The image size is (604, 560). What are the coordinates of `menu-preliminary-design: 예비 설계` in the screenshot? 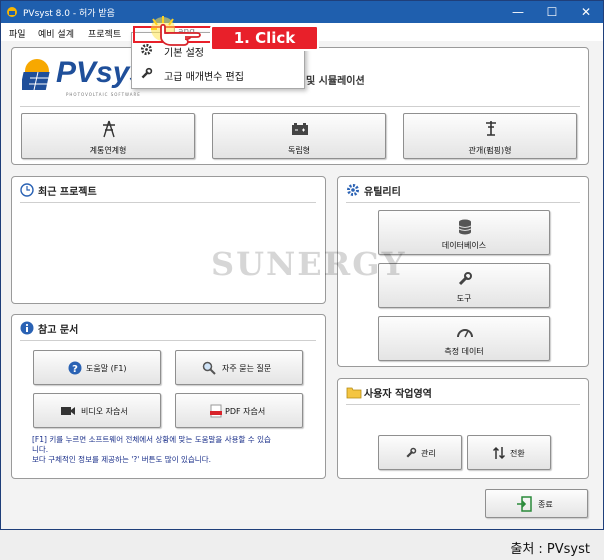 It's located at (56, 33).